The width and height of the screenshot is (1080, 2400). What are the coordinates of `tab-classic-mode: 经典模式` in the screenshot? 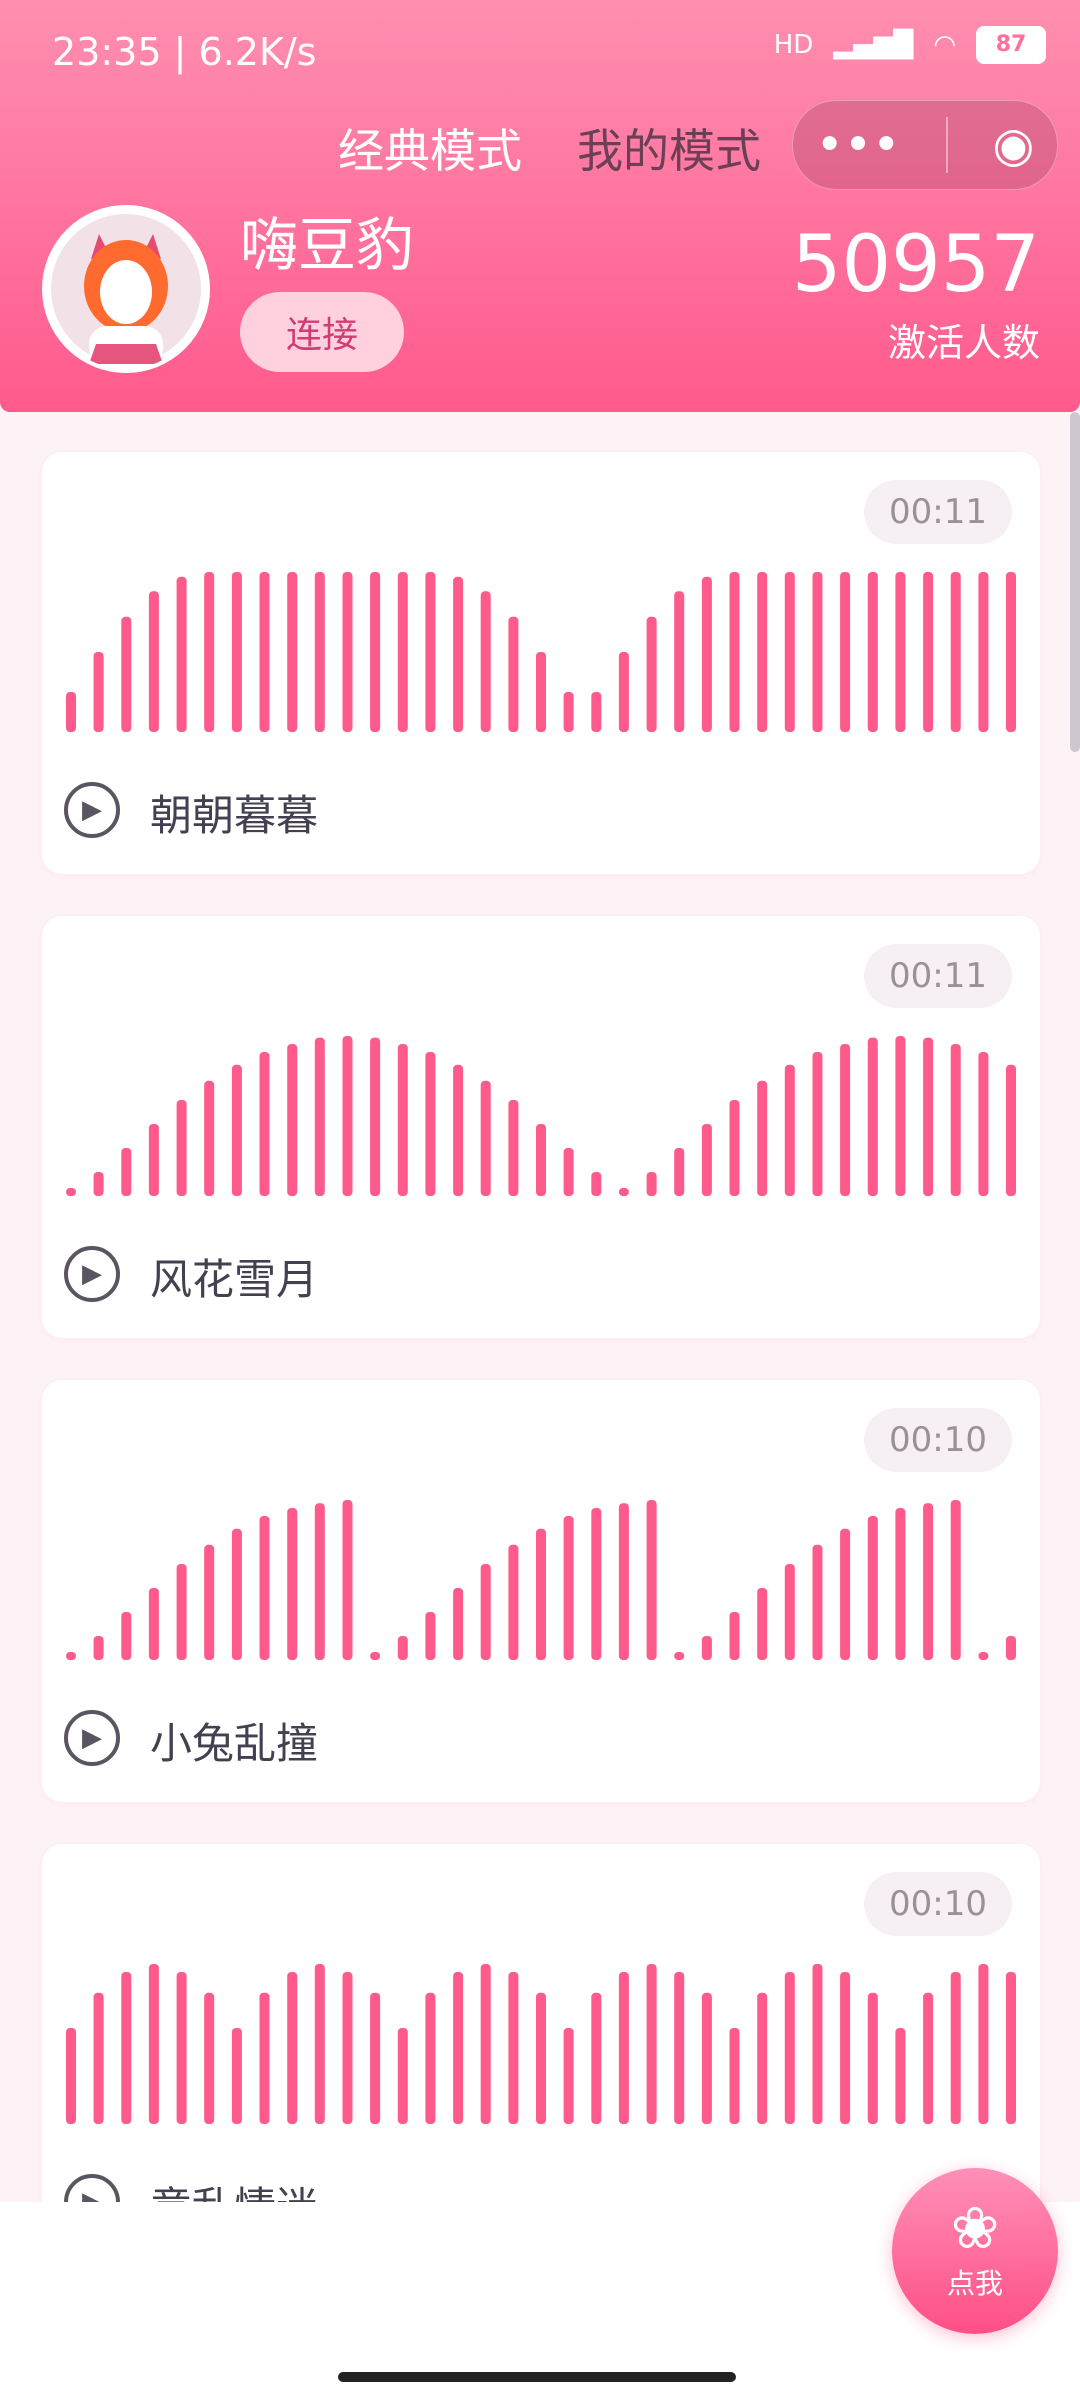 It's located at (430, 148).